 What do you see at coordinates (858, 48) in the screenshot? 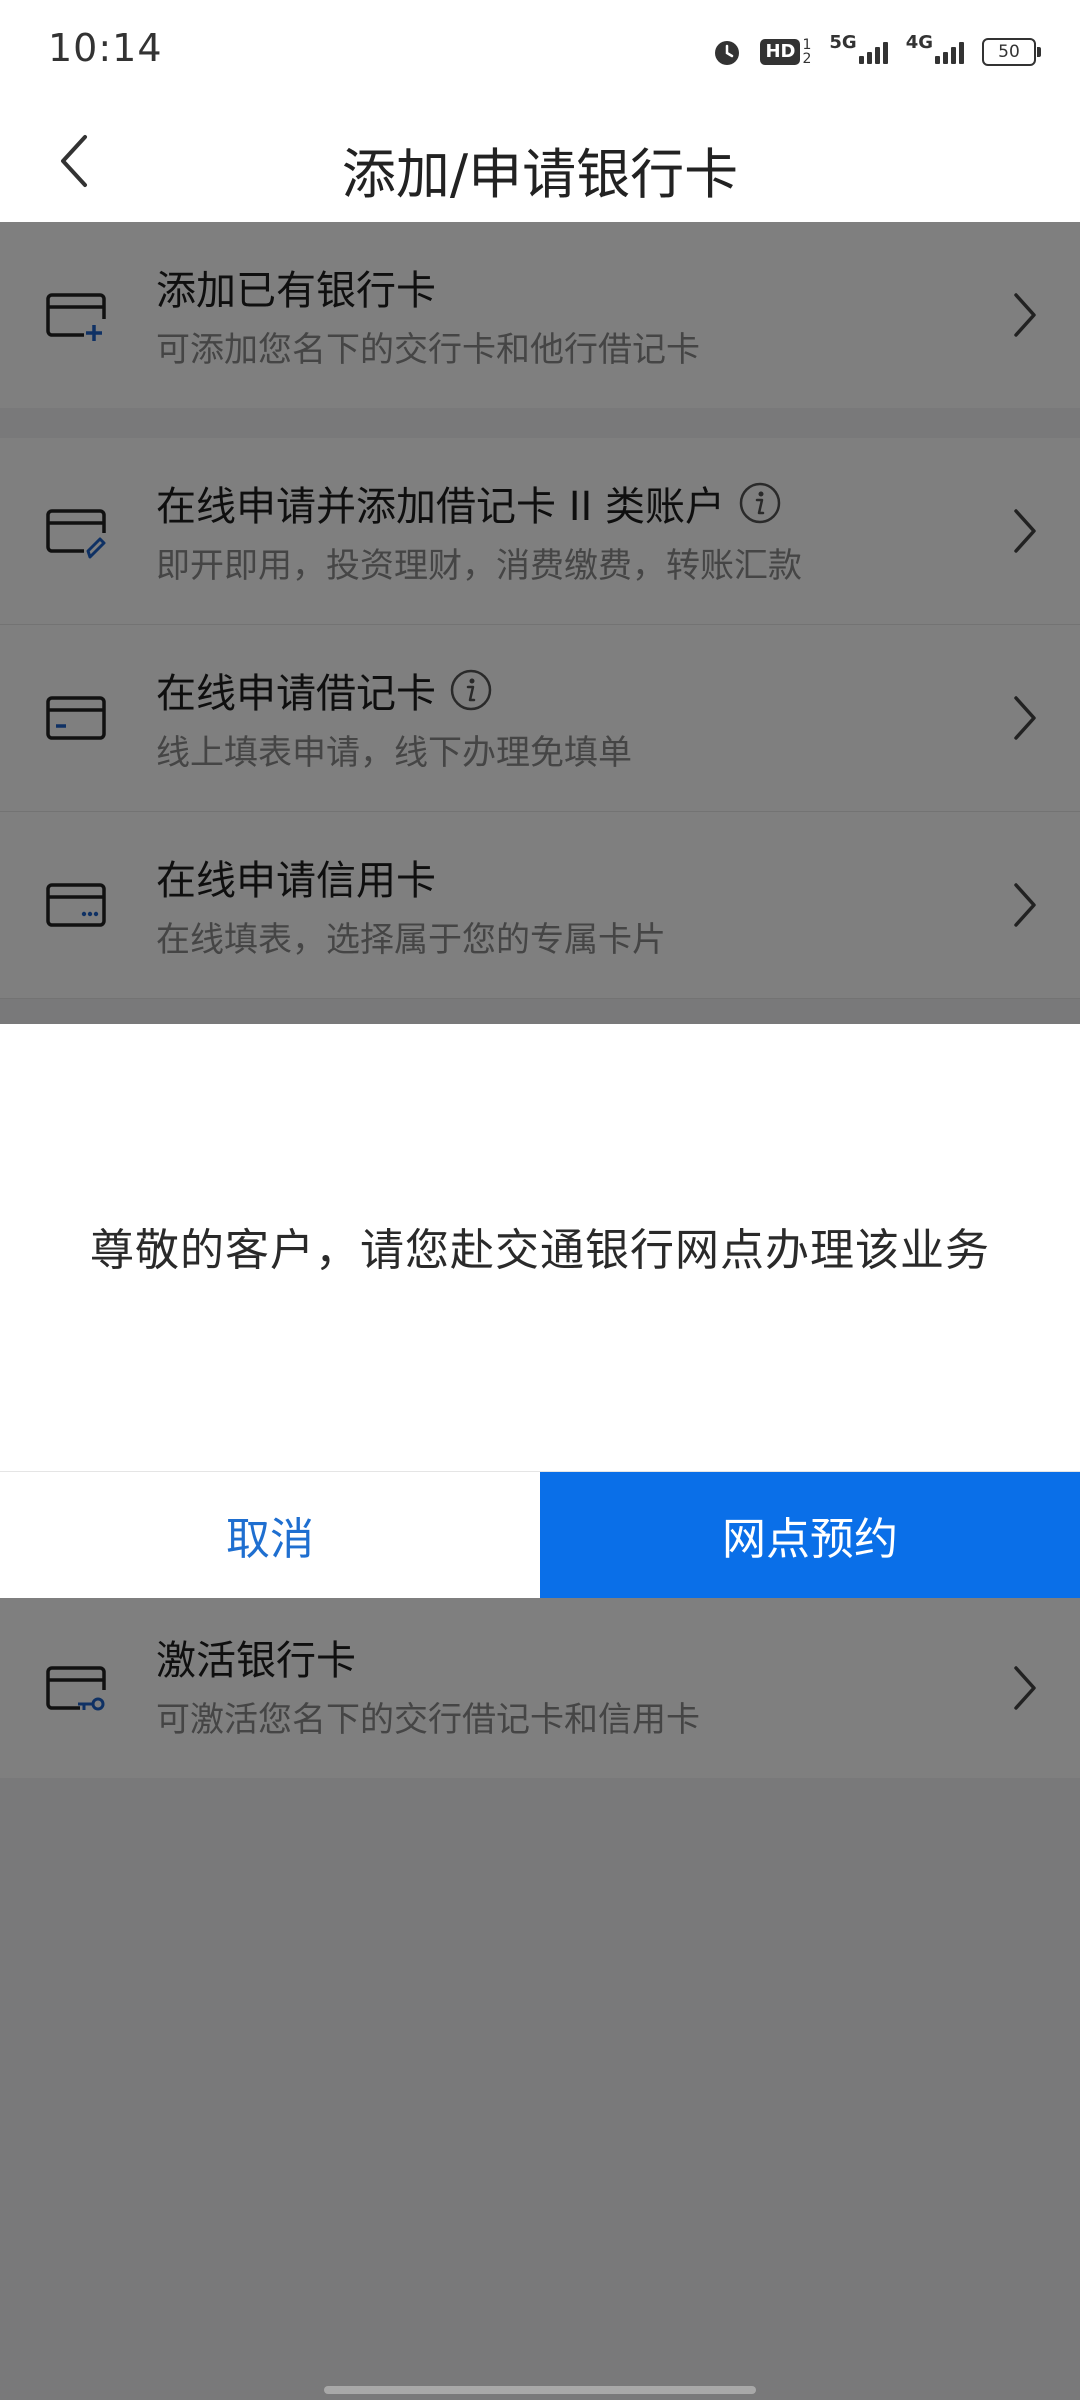
I see `signal-5g-icon: 5G` at bounding box center [858, 48].